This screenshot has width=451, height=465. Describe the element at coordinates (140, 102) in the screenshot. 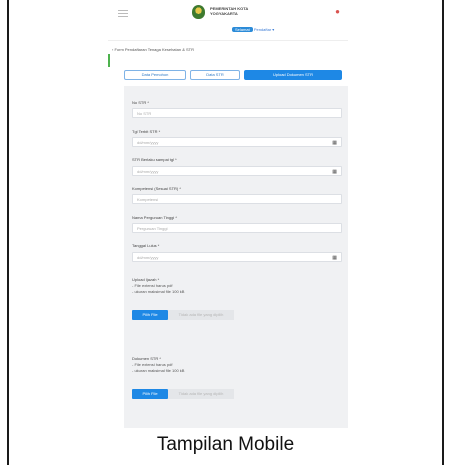

I see `no-str-label: No STR *` at that location.